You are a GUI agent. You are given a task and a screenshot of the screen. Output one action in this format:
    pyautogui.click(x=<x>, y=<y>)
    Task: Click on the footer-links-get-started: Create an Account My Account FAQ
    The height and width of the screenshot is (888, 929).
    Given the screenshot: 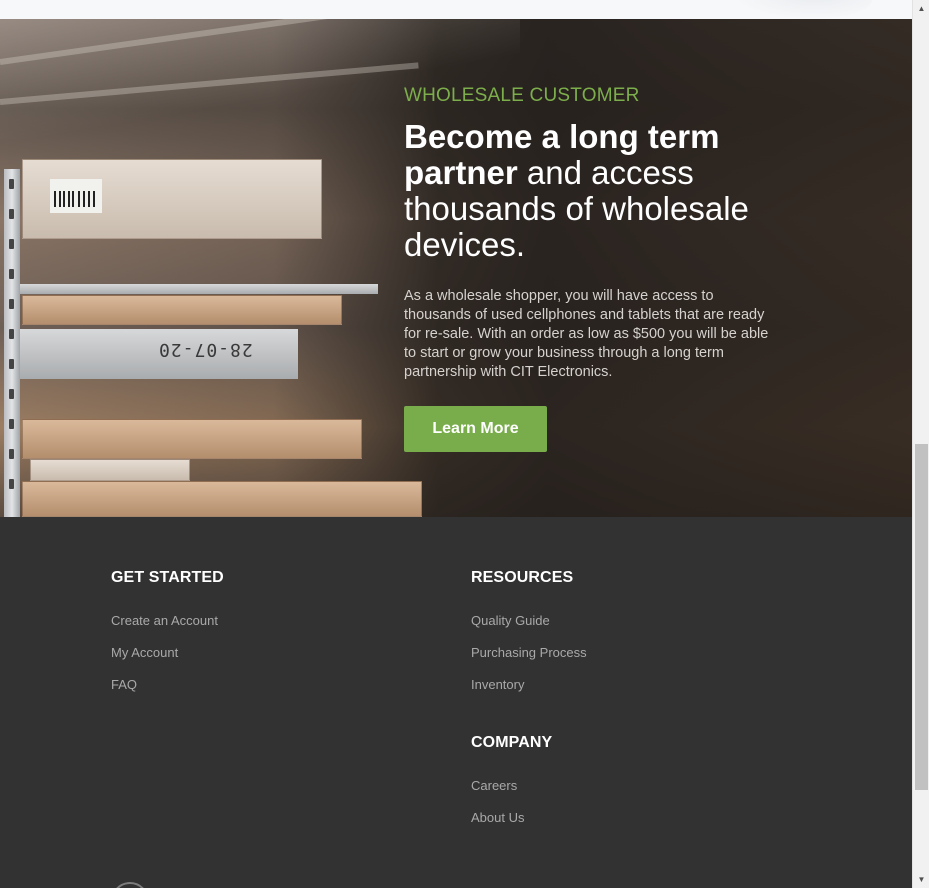 What is the action you would take?
    pyautogui.click(x=167, y=659)
    